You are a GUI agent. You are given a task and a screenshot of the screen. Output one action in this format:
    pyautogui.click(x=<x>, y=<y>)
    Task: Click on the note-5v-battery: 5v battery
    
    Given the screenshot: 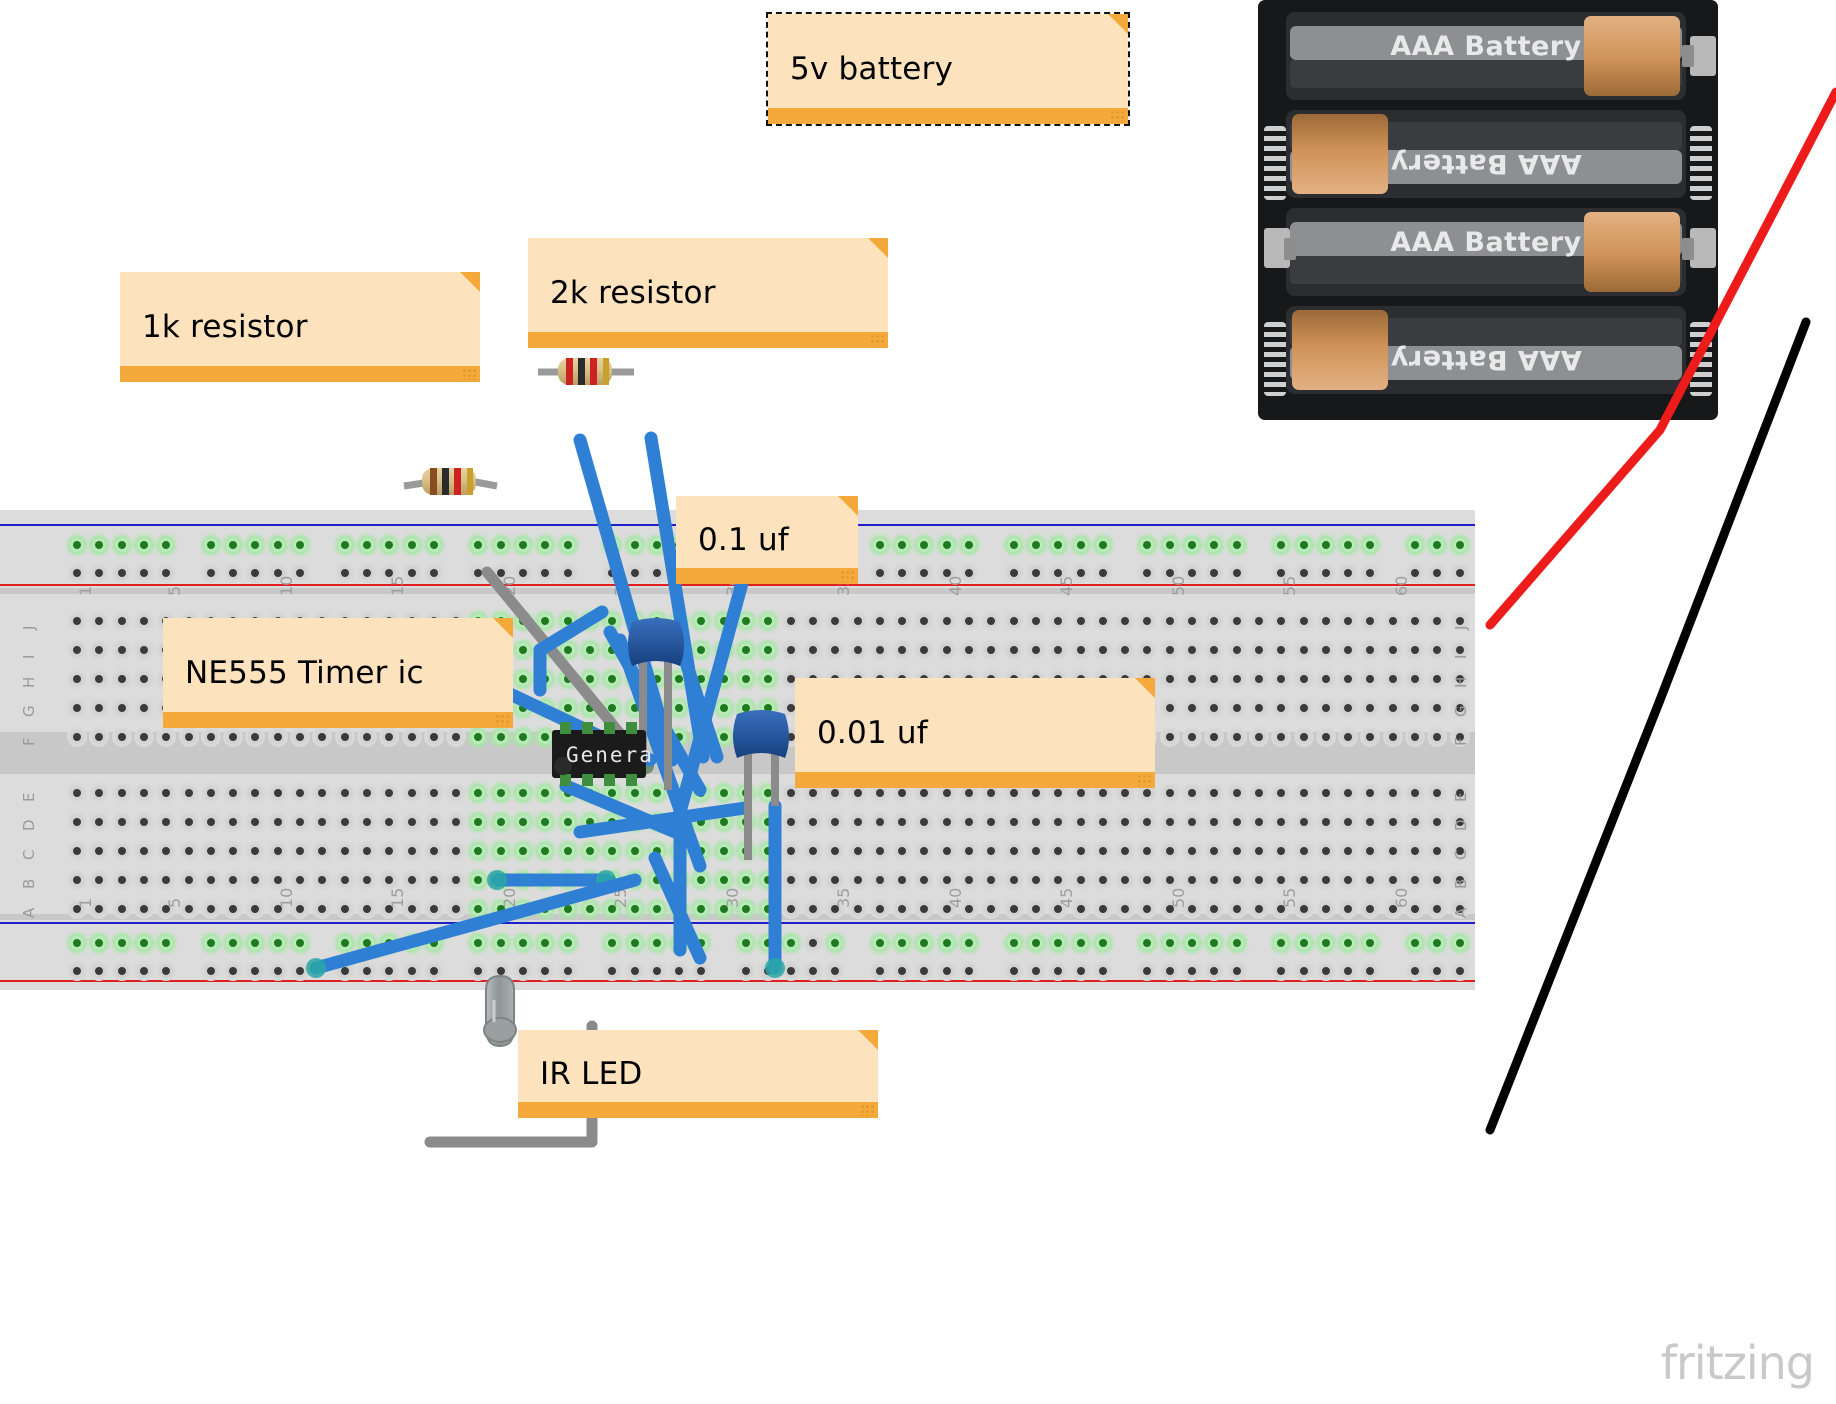 What is the action you would take?
    pyautogui.click(x=948, y=69)
    